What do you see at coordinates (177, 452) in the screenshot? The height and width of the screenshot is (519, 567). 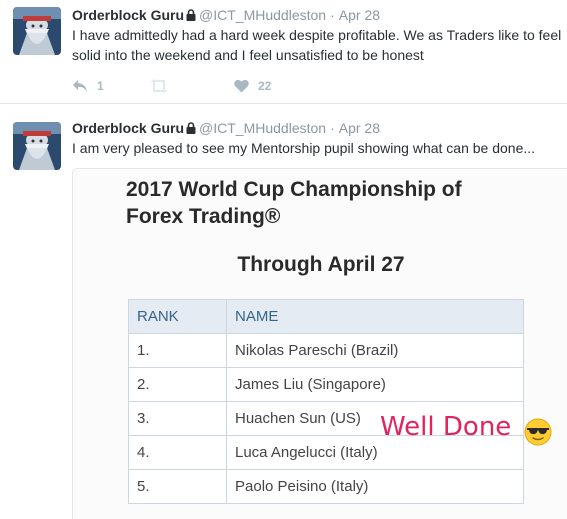 I see `rank-cell: 4.` at bounding box center [177, 452].